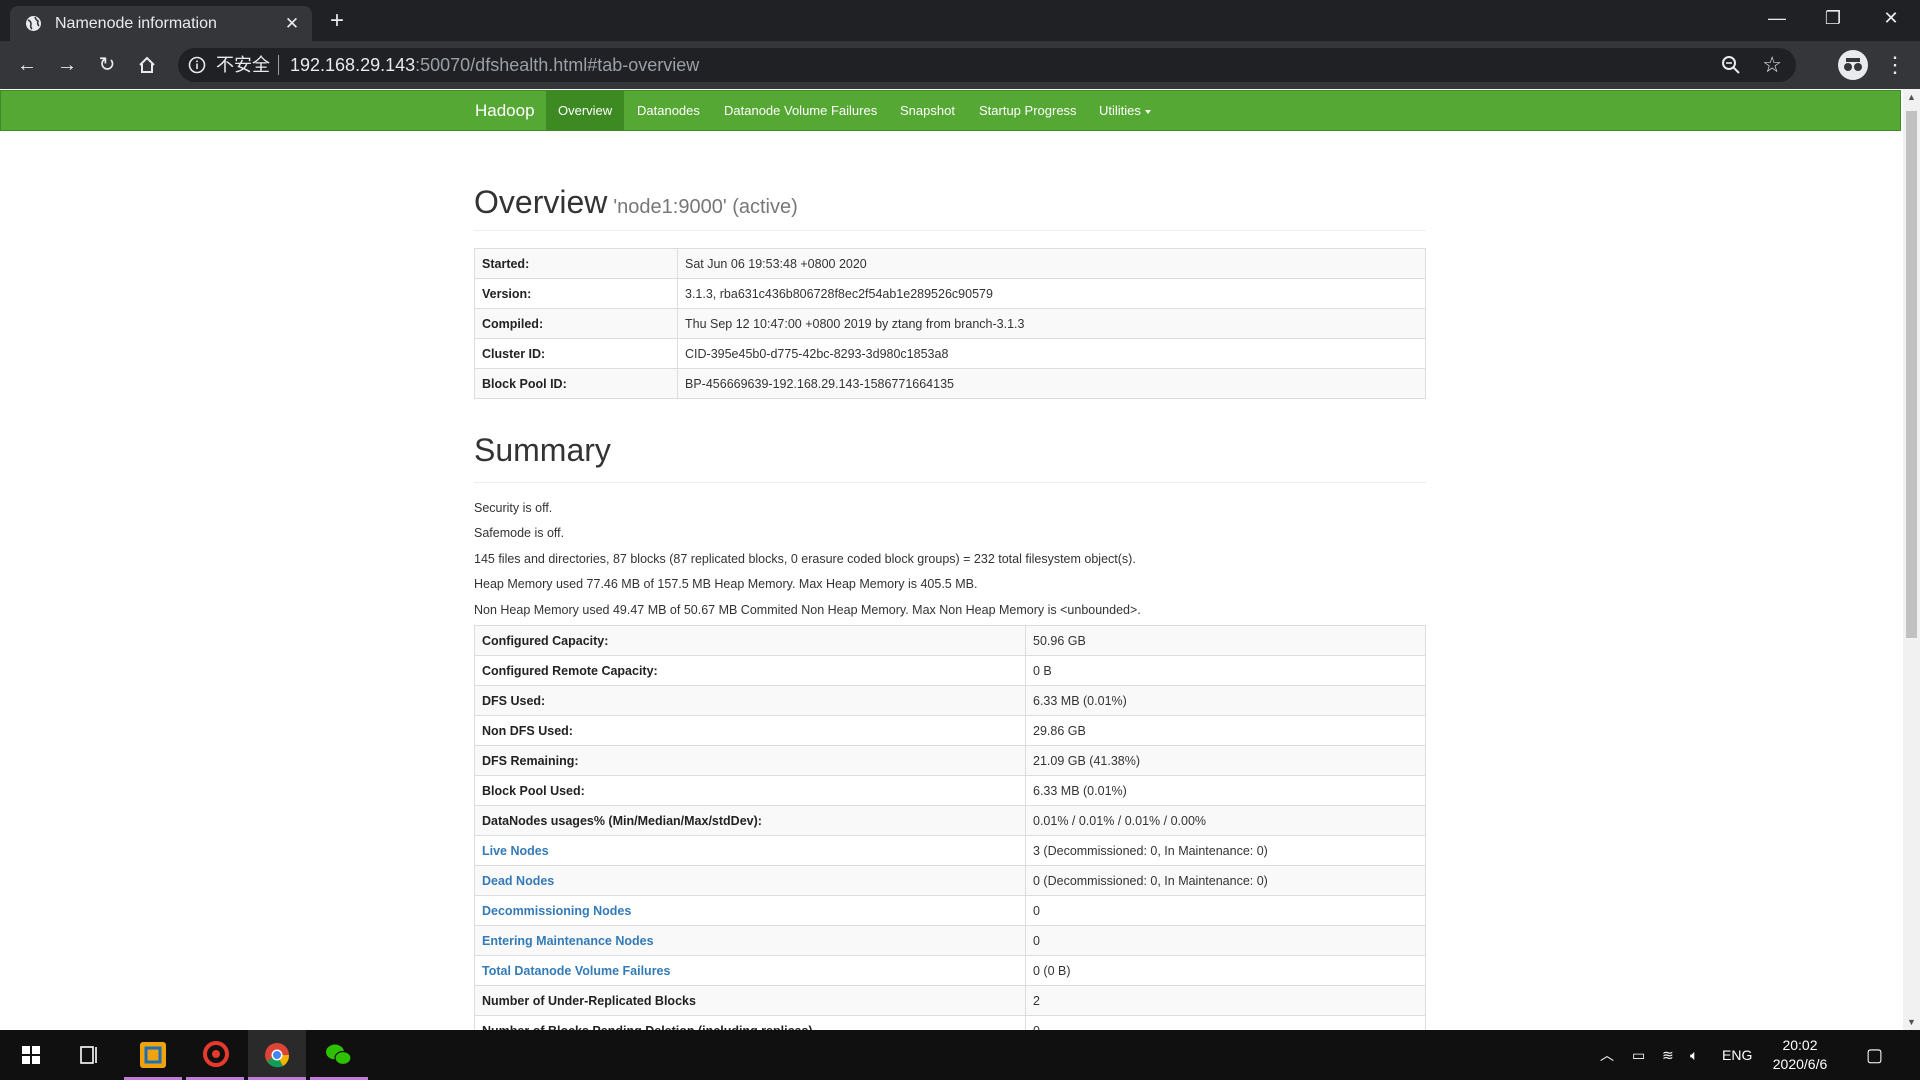 The width and height of the screenshot is (1920, 1085). Describe the element at coordinates (1911, 374) in the screenshot. I see `scrollbar-thumb` at that location.